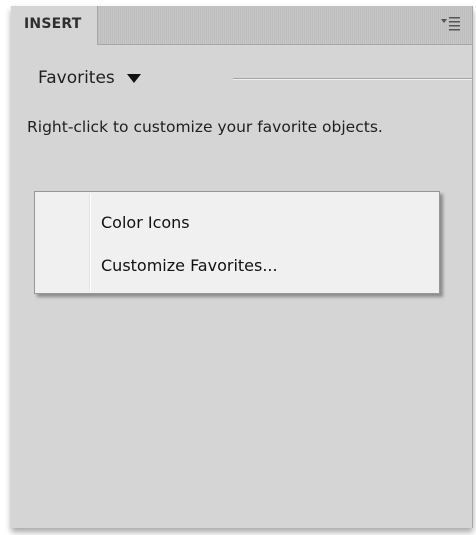 Image resolution: width=476 pixels, height=535 pixels. I want to click on panel-options-glyph, so click(450, 24).